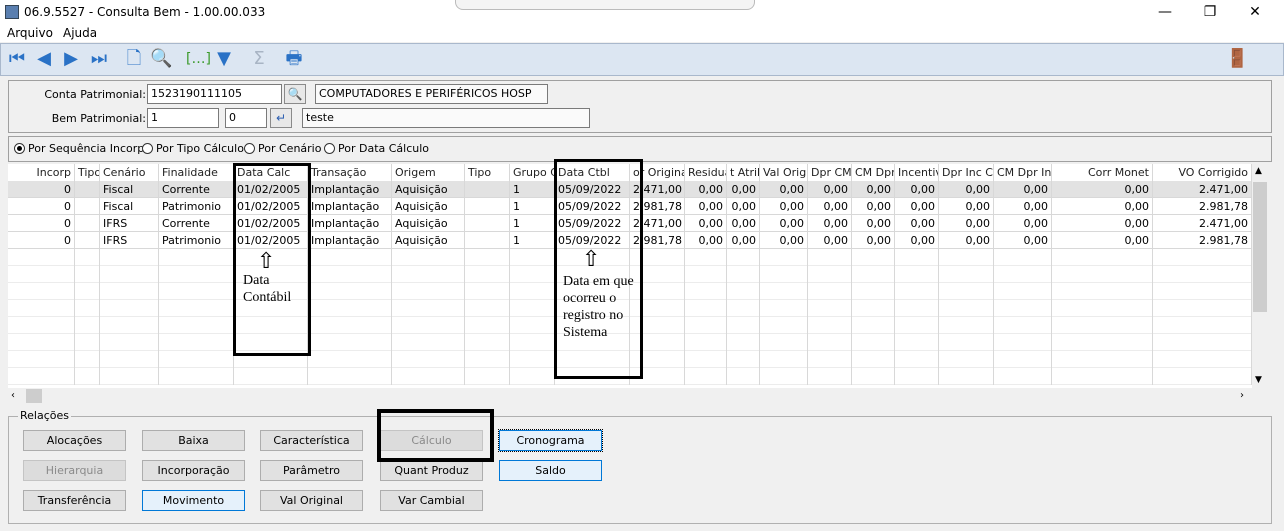 Image resolution: width=1284 pixels, height=531 pixels. I want to click on preview-icon: 🔍, so click(161, 59).